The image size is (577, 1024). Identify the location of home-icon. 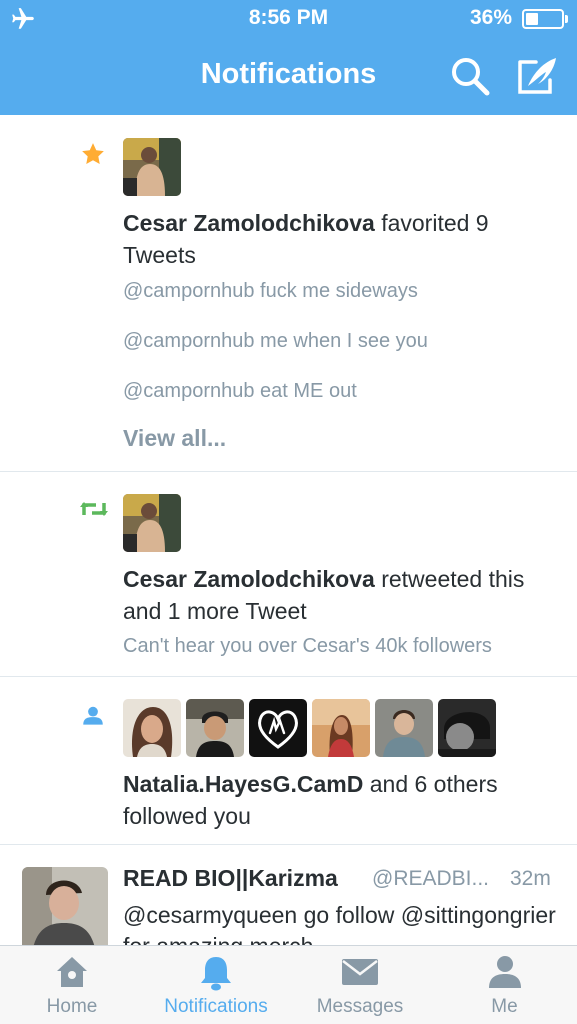
(72, 972).